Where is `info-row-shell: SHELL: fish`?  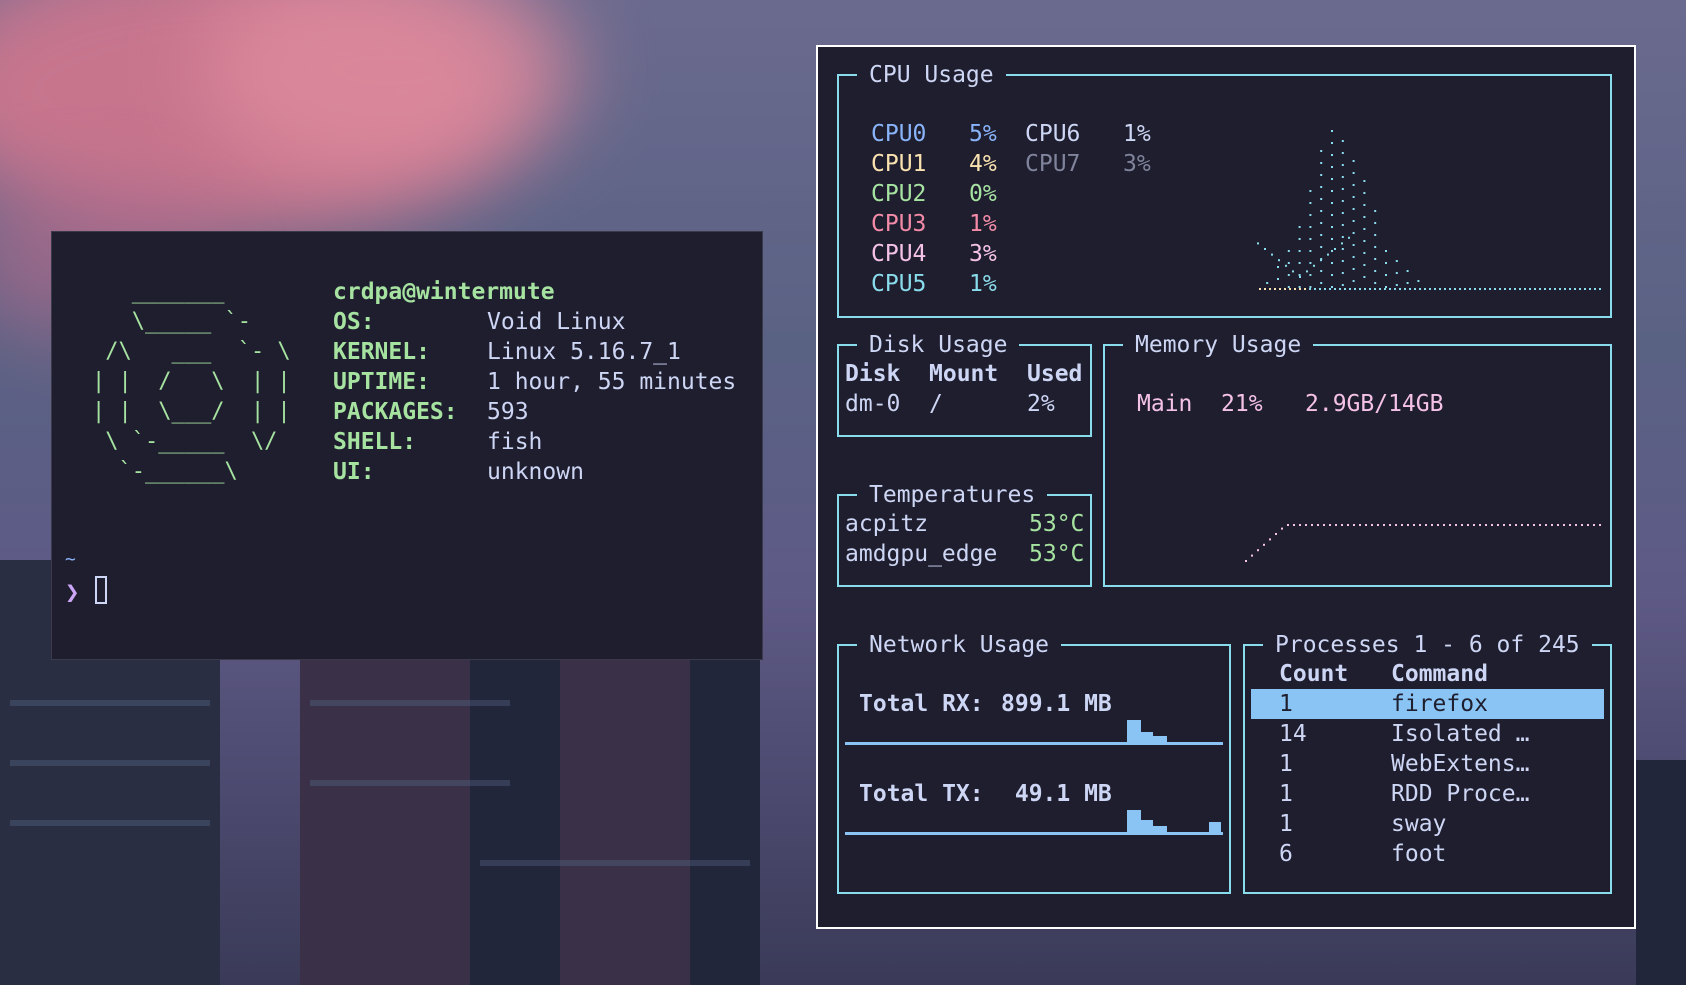
info-row-shell: SHELL: fish is located at coordinates (438, 442).